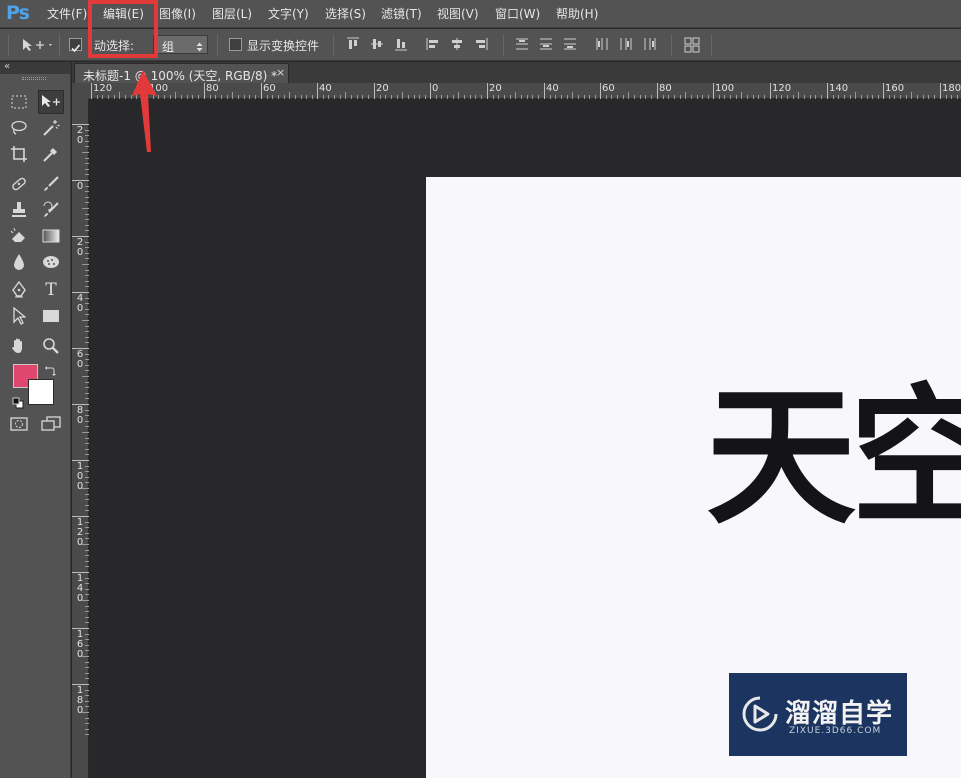 The height and width of the screenshot is (778, 961). I want to click on menu-help: 帮助(H), so click(577, 14).